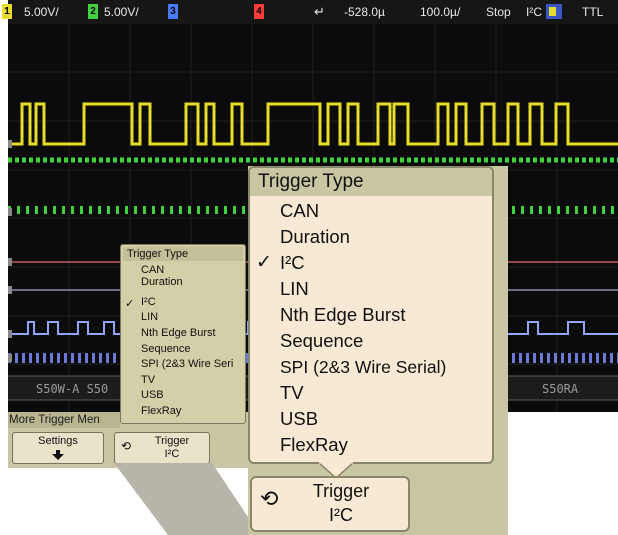 The image size is (618, 535). Describe the element at coordinates (161, 411) in the screenshot. I see `small-menu-item-flexray: FlexRay` at that location.